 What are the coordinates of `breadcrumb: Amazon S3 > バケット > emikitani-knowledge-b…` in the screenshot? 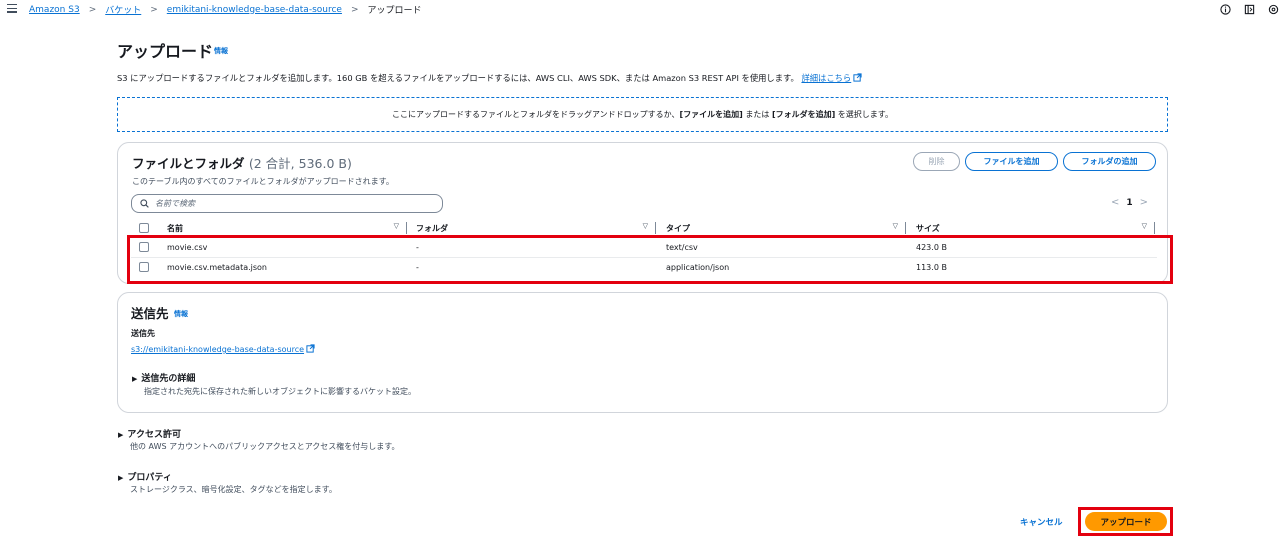 It's located at (225, 10).